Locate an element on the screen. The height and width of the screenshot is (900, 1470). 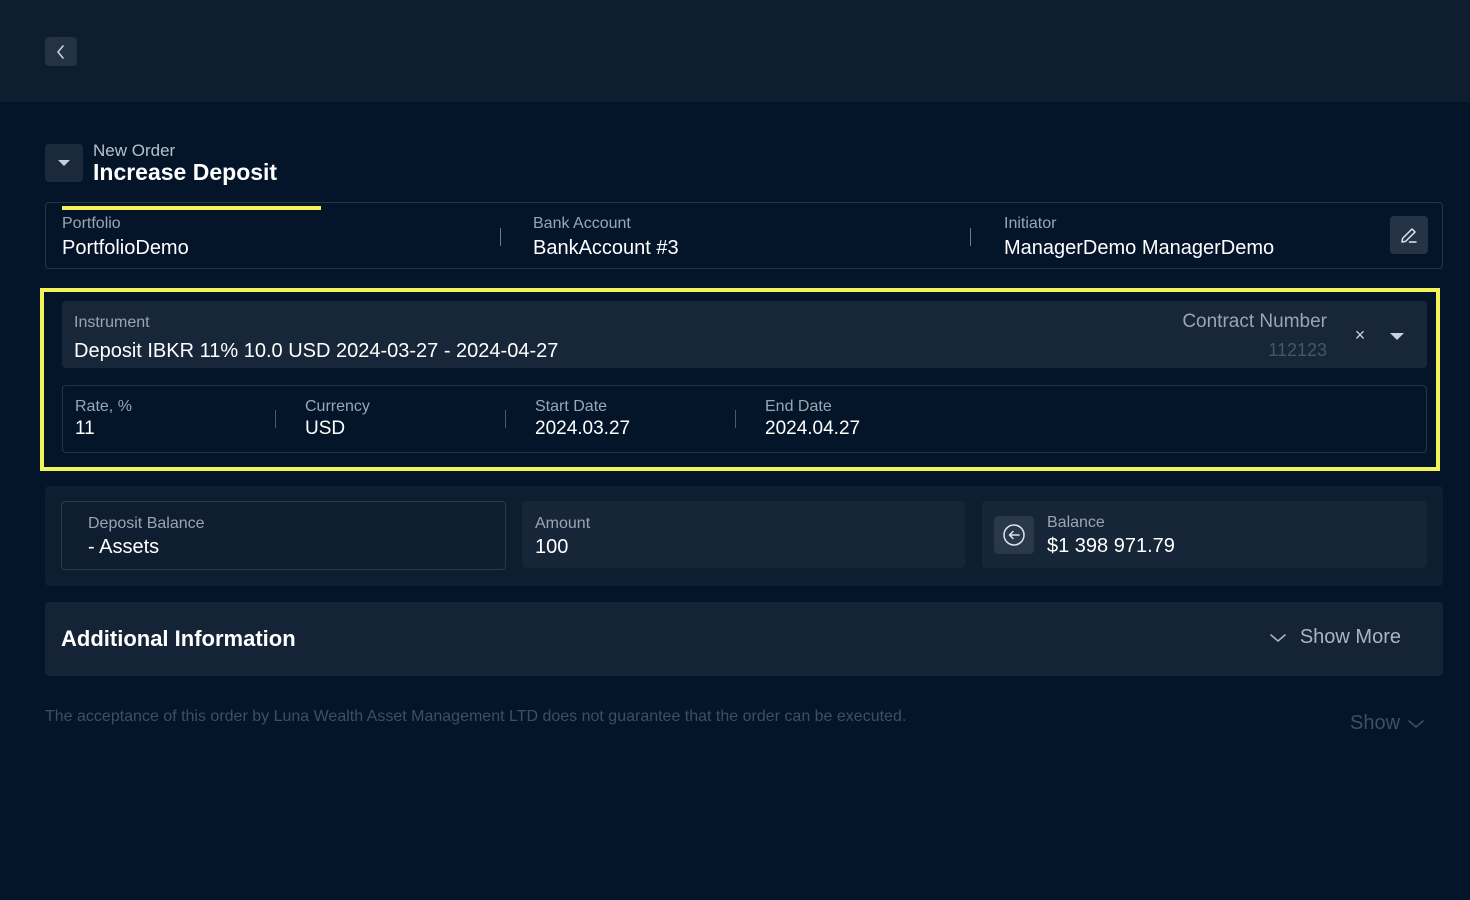
deposit-balance-label: Deposit Balance is located at coordinates (146, 523).